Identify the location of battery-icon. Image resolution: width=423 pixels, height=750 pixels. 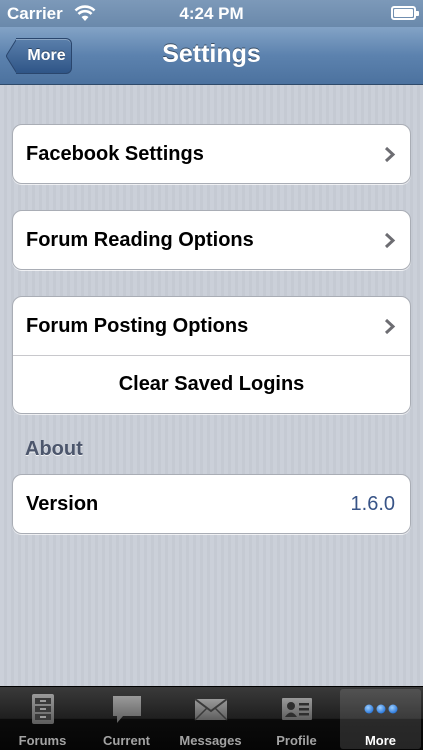
(405, 13).